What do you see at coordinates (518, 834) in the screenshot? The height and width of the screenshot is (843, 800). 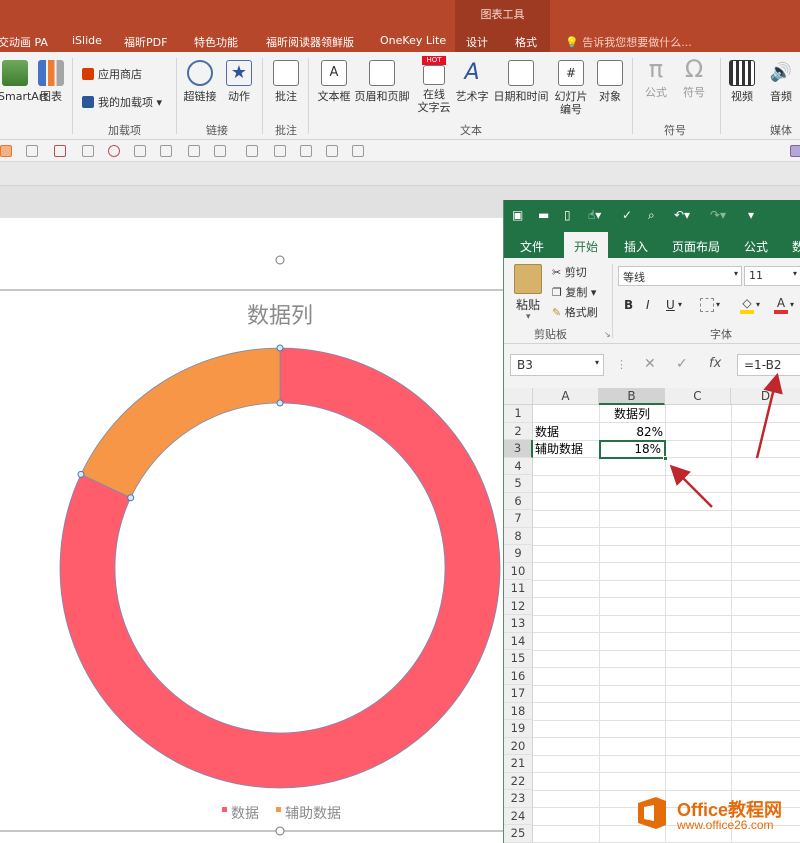 I see `row-header-25: 25` at bounding box center [518, 834].